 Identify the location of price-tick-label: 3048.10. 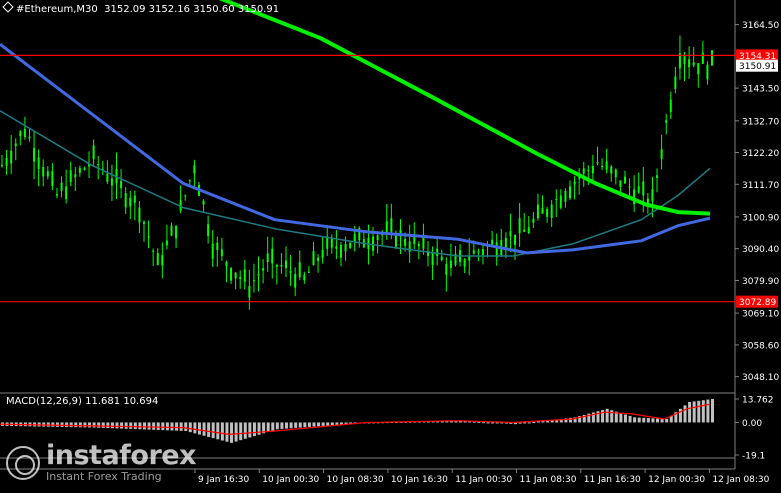
(760, 378).